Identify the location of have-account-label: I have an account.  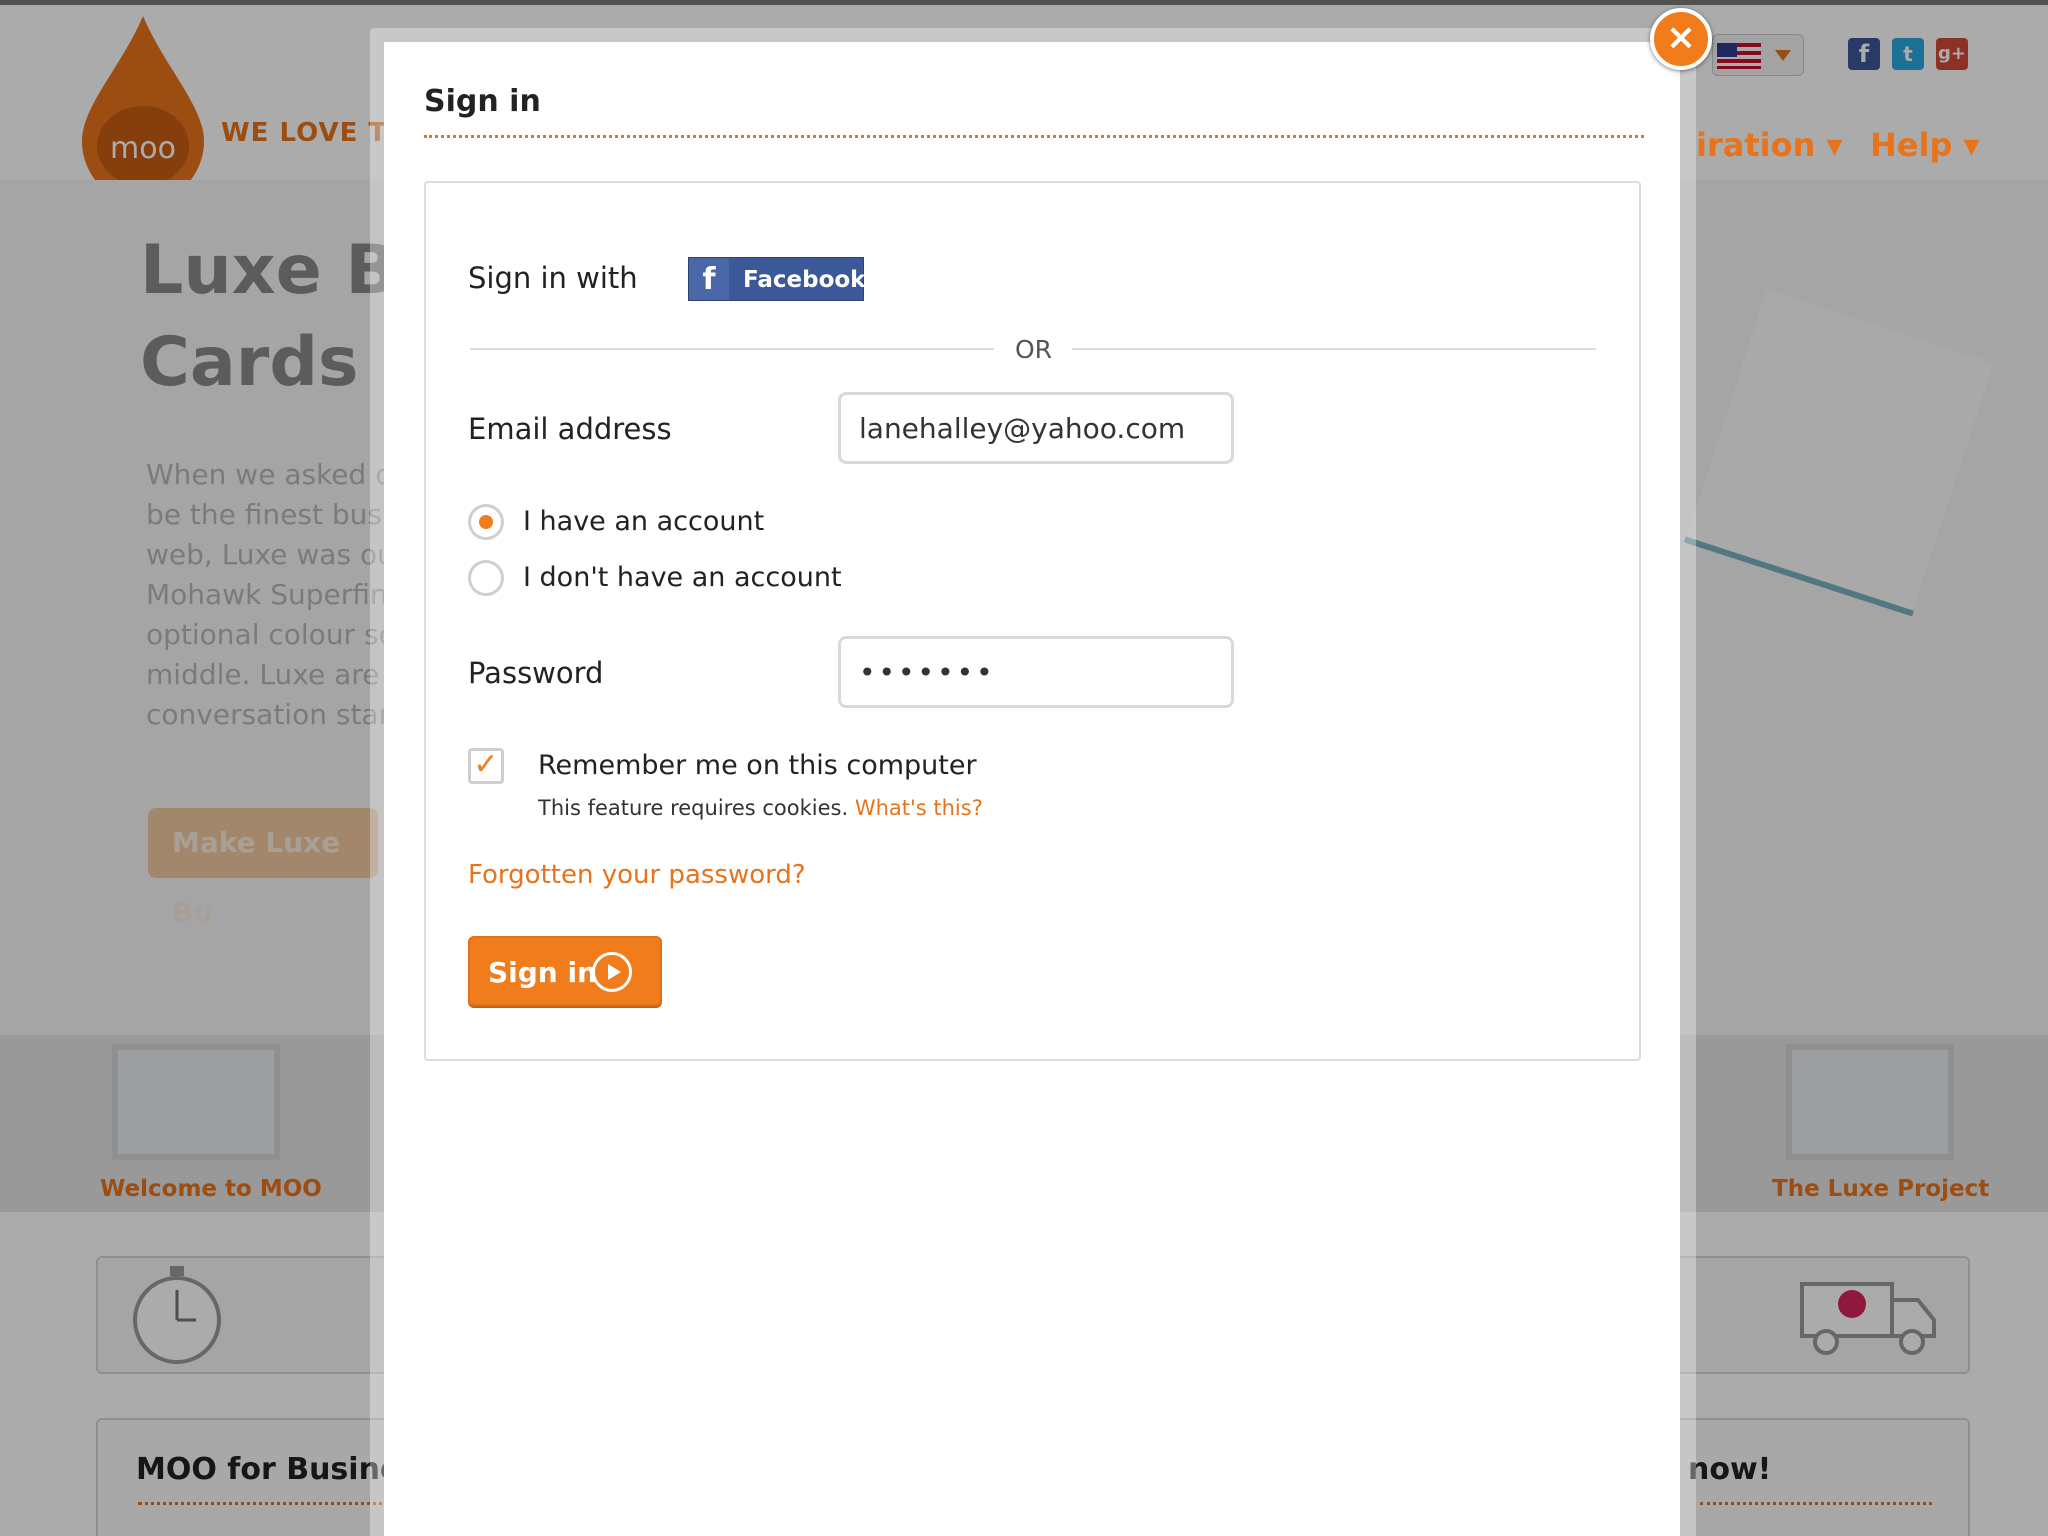
(643, 521).